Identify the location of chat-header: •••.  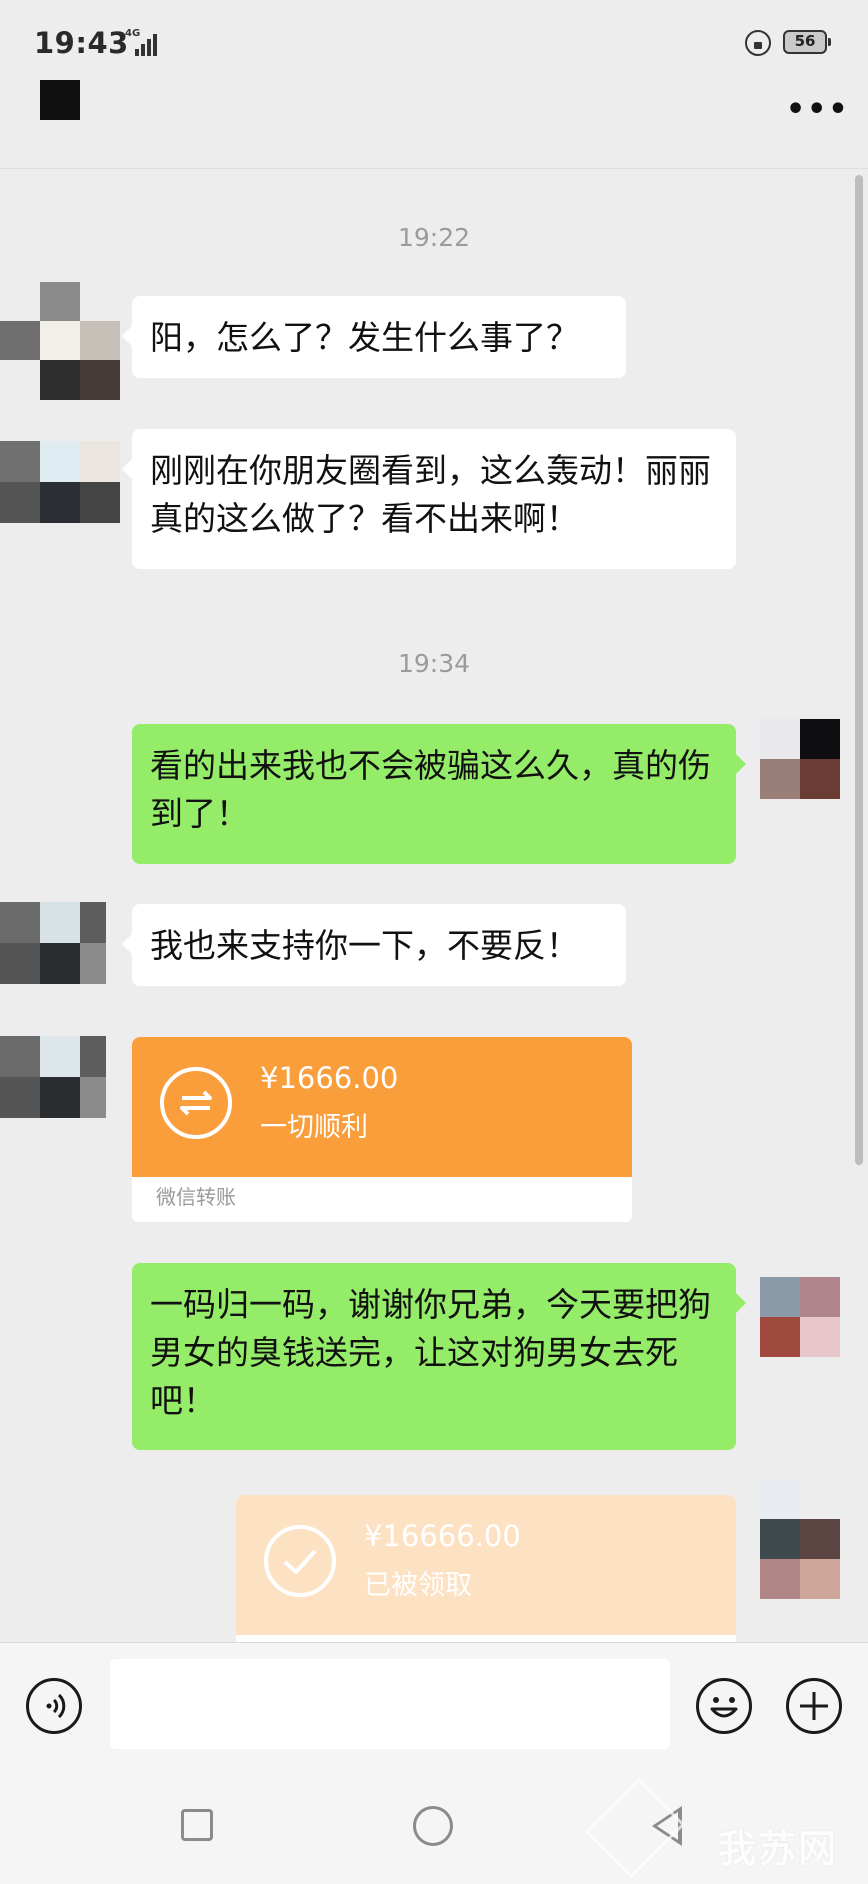
(434, 124).